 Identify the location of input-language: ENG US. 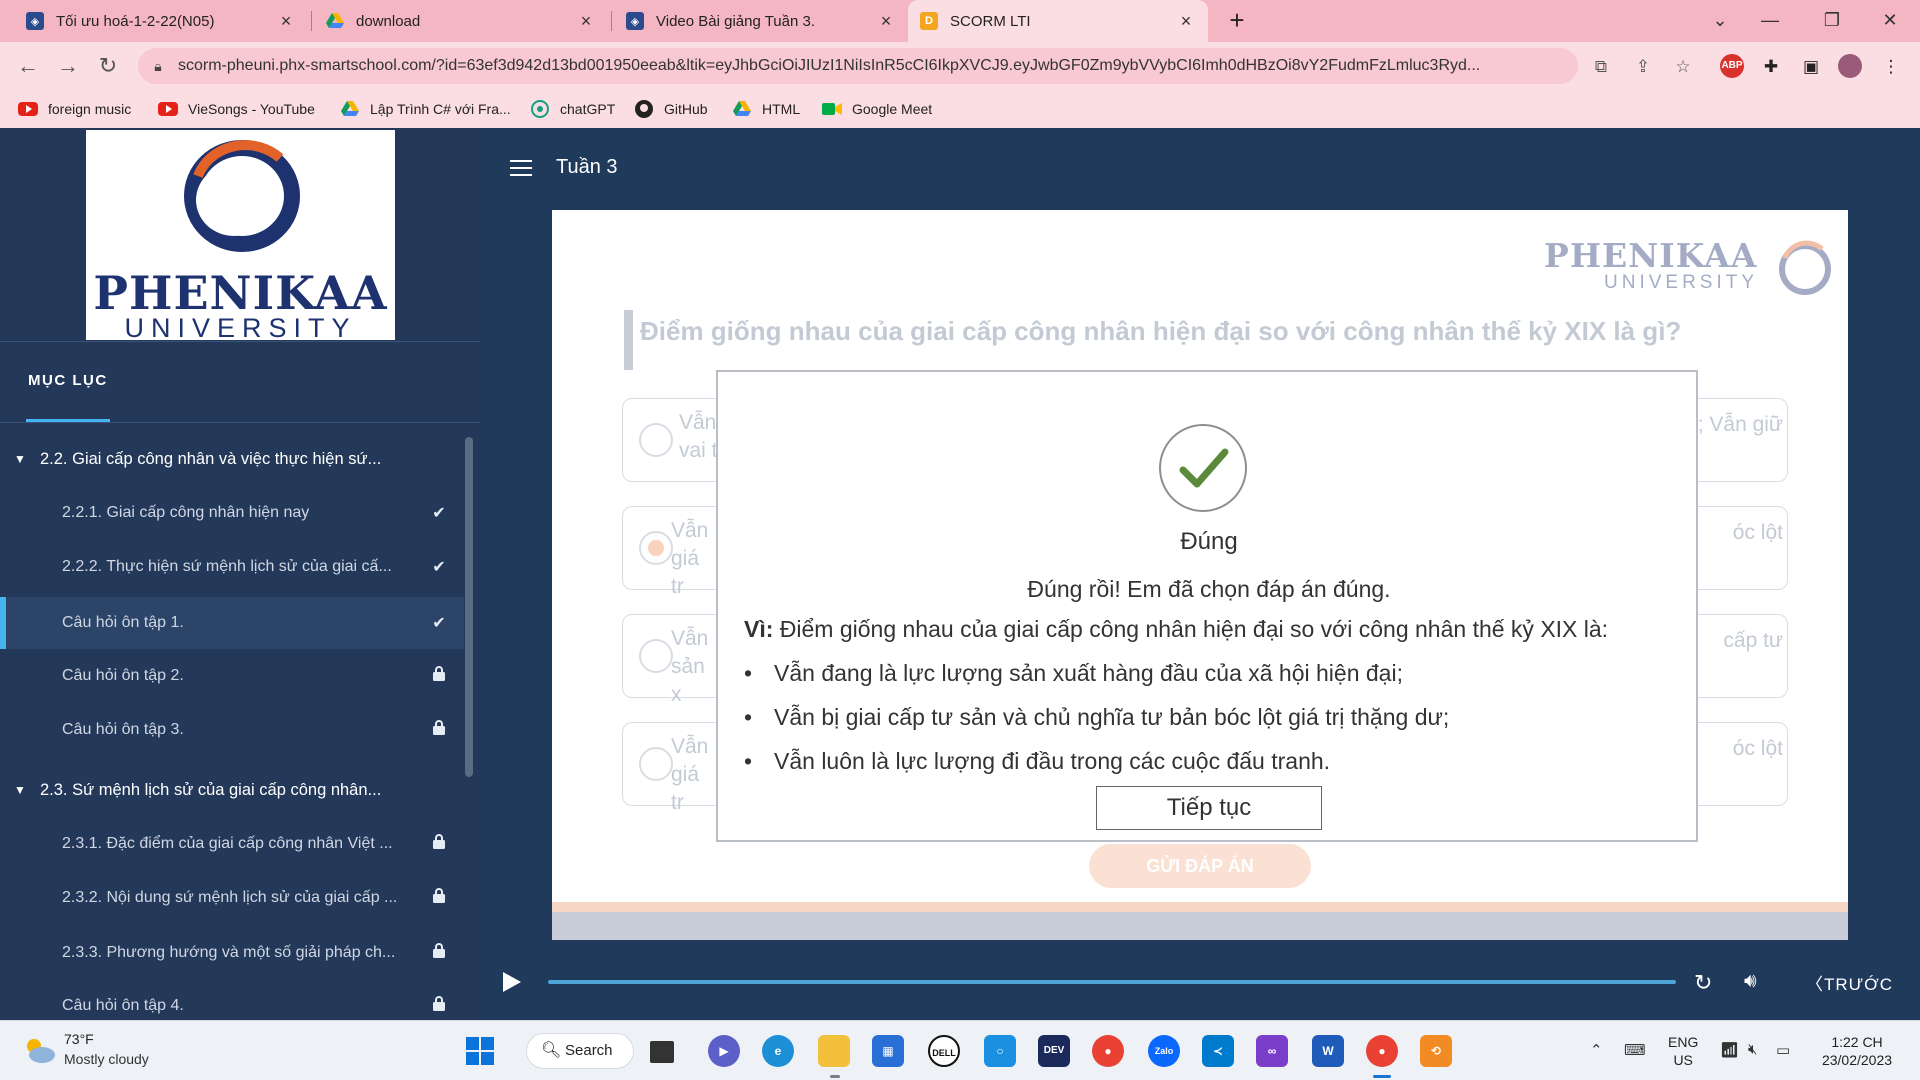
(1683, 1051).